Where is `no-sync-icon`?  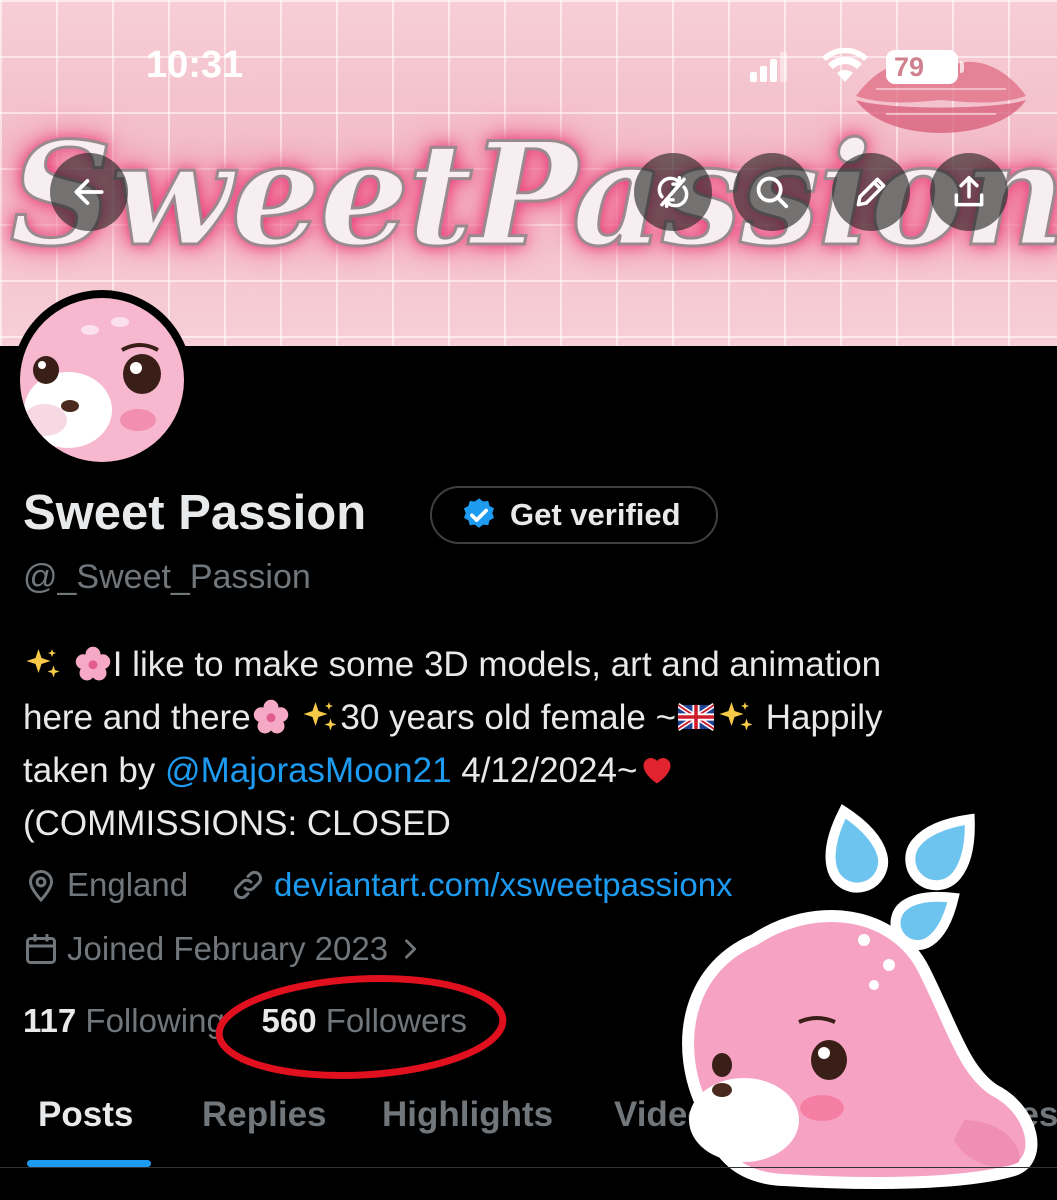
no-sync-icon is located at coordinates (673, 192).